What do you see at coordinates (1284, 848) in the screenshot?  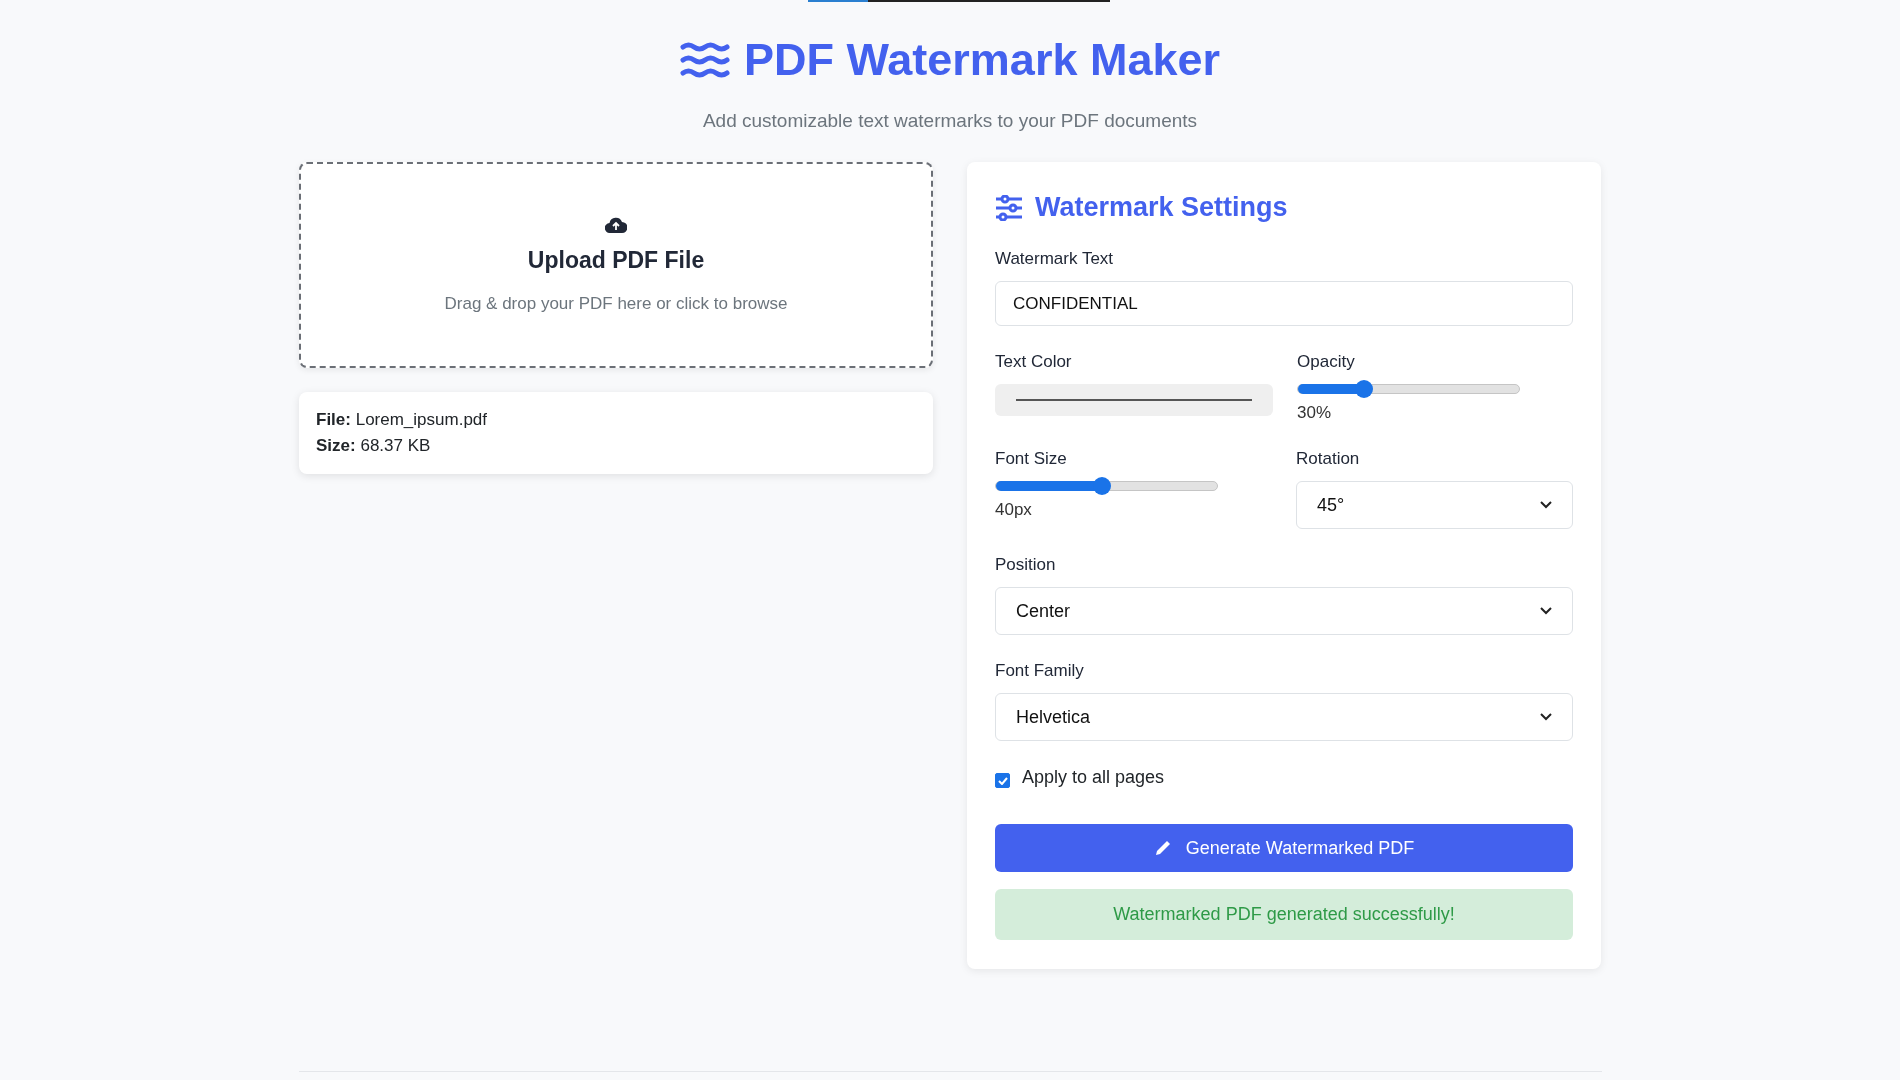 I see `generate-button: Generate Watermarked PDF` at bounding box center [1284, 848].